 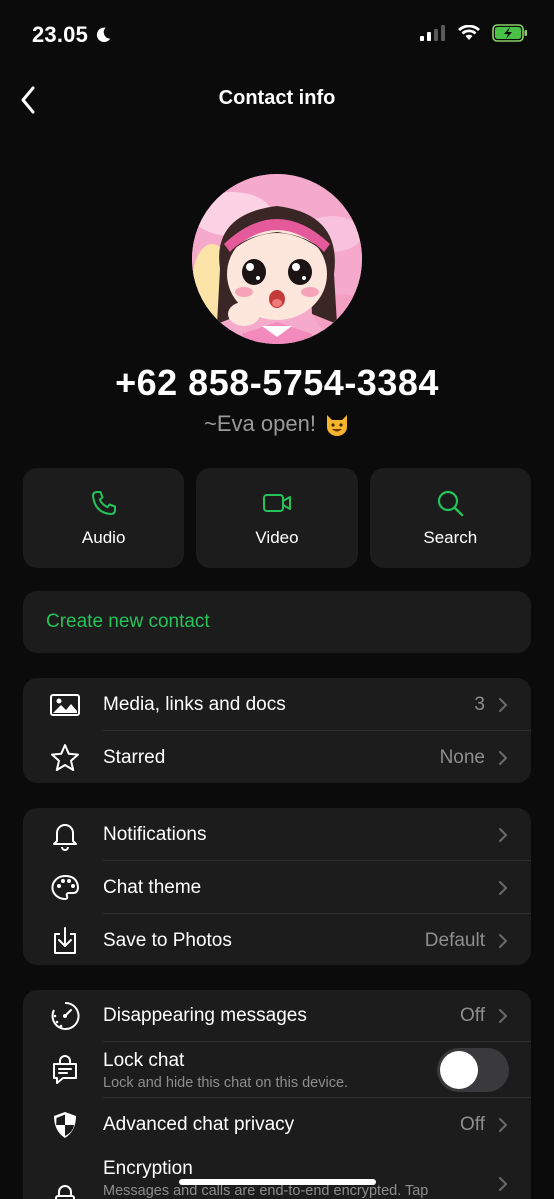 I want to click on contact-phone-number: +62 858-5754-3384, so click(x=277, y=382).